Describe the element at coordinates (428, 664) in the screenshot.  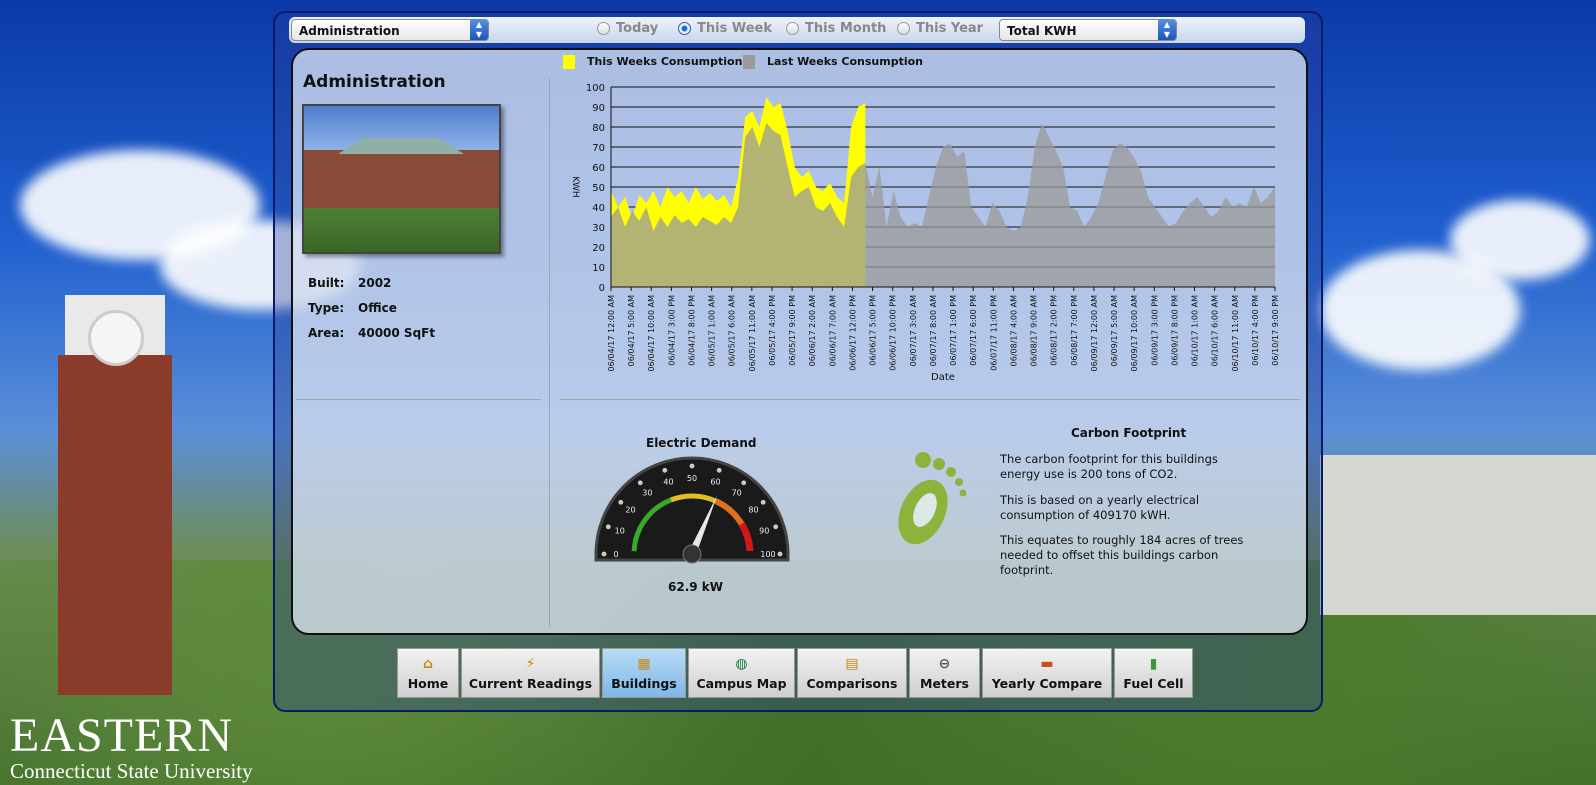
I see `home-icon: ⌂` at that location.